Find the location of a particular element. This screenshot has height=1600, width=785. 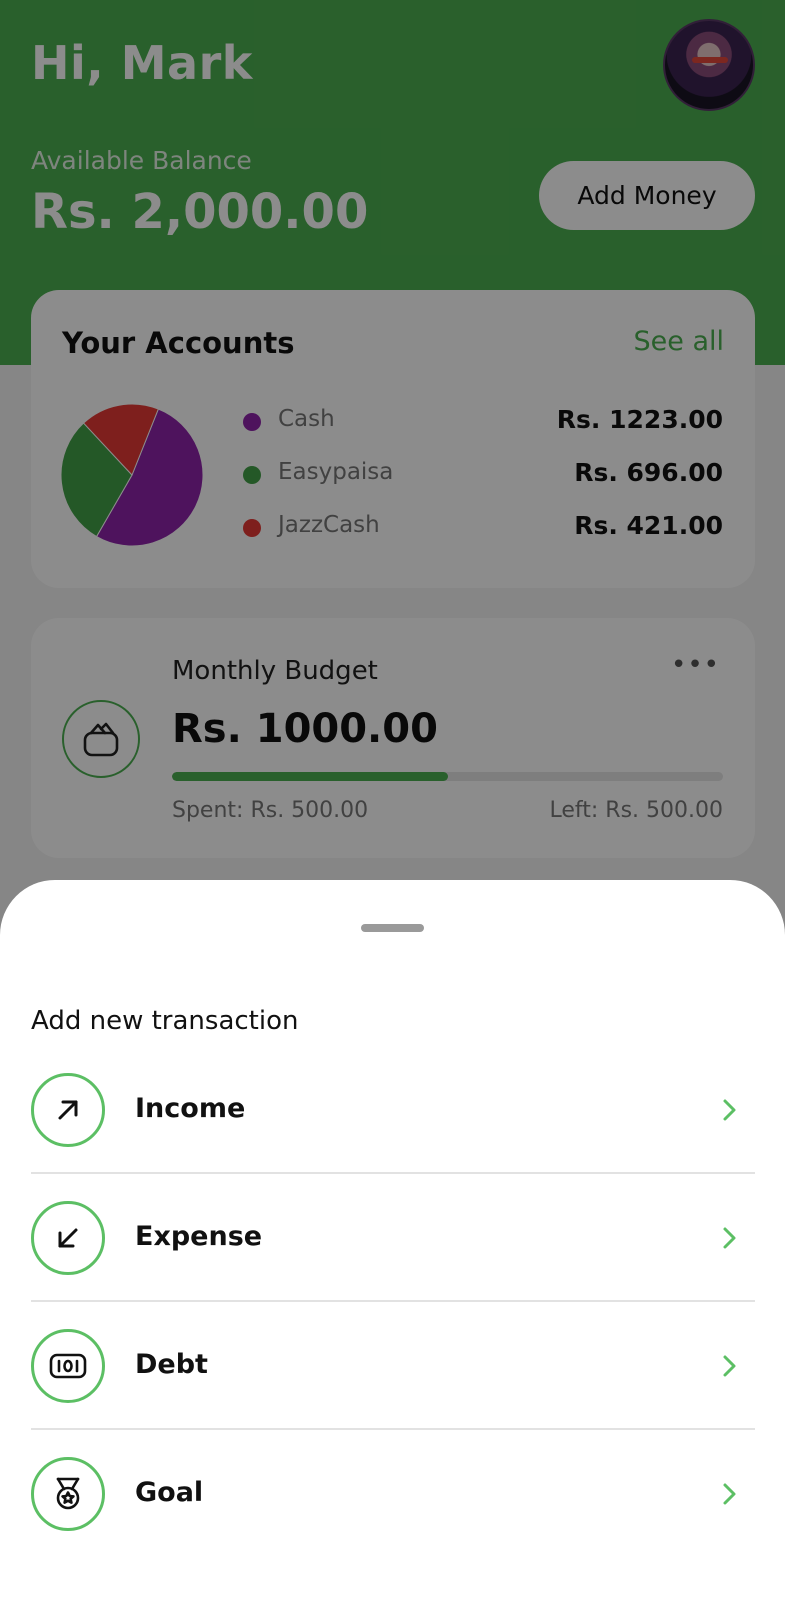

option-expense: Expense is located at coordinates (393, 1238).